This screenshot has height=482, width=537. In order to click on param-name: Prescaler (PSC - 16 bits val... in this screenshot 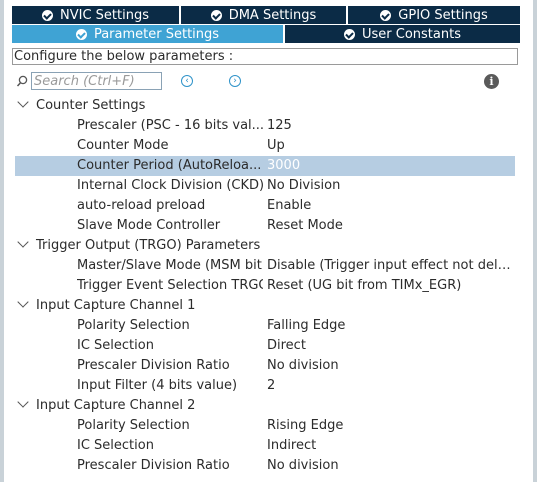, I will do `click(170, 125)`.